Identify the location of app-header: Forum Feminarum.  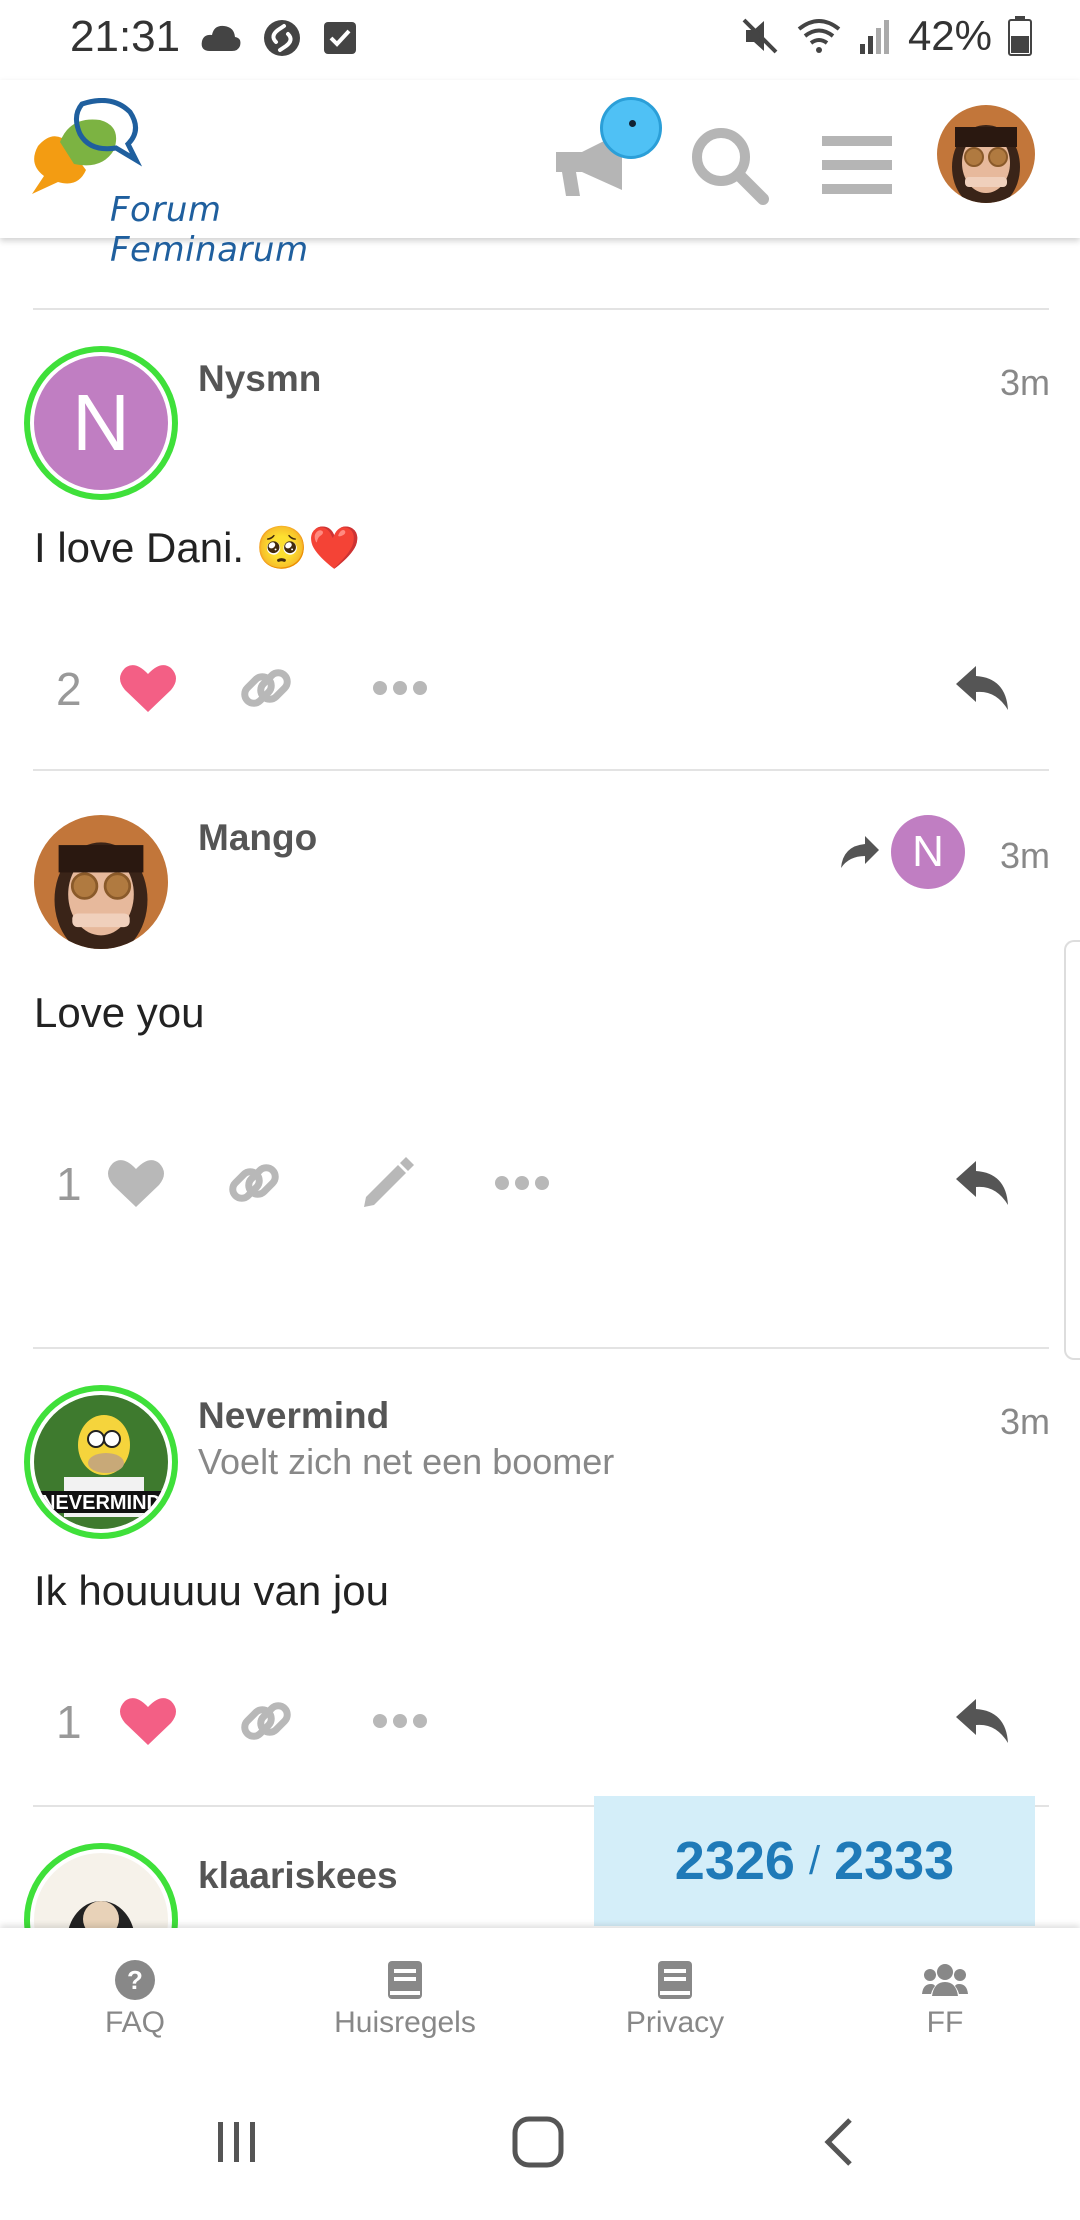
(540, 175).